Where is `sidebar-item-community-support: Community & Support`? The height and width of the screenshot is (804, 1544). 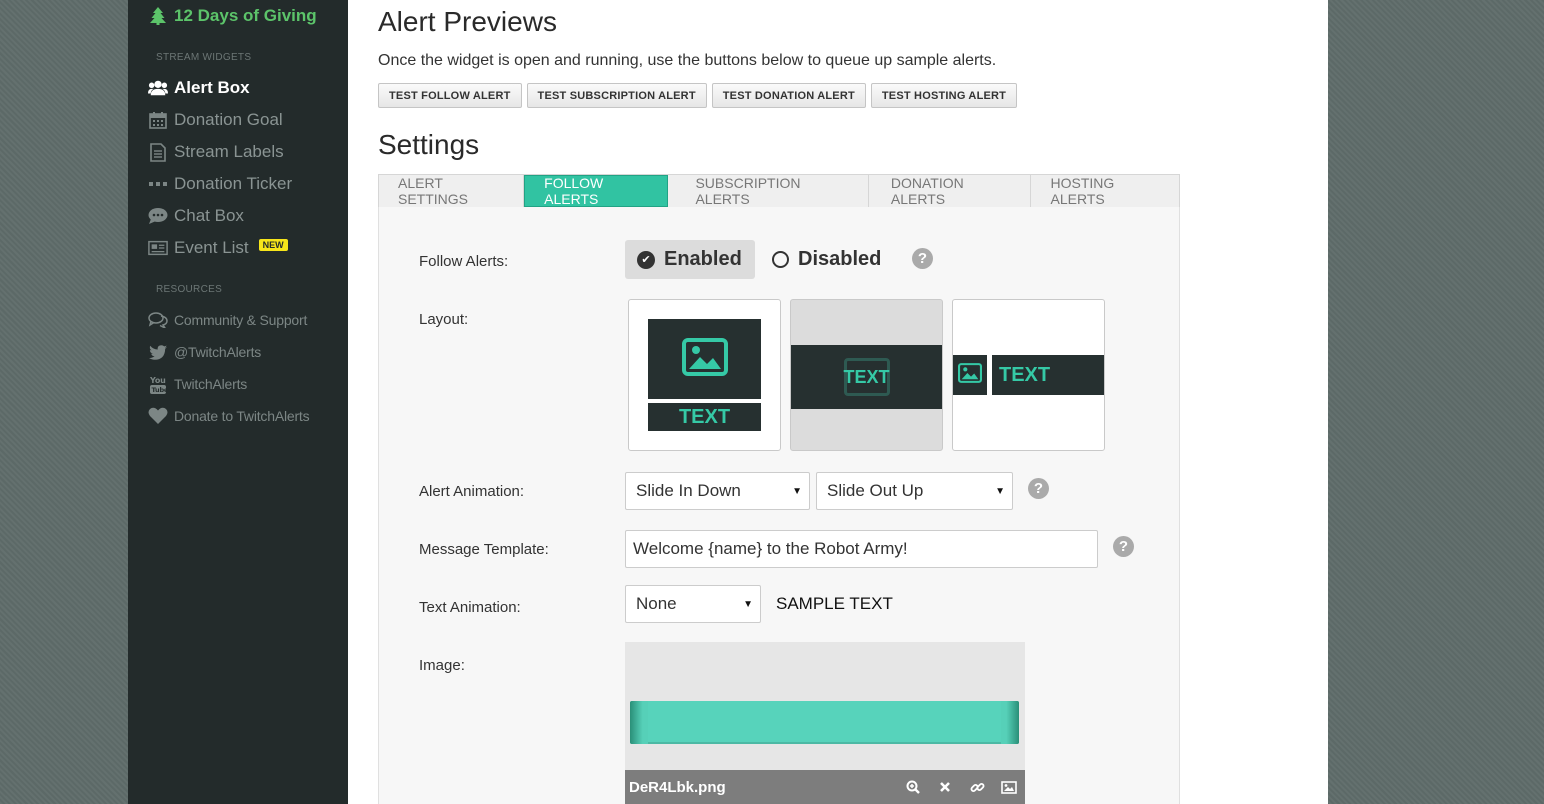
sidebar-item-community-support: Community & Support is located at coordinates (227, 320).